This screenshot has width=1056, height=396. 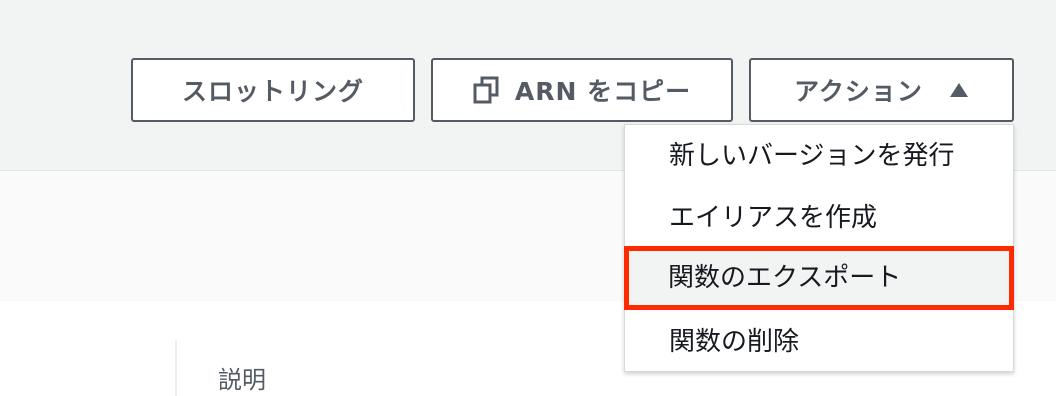 I want to click on actions-button: アクション, so click(x=881, y=90).